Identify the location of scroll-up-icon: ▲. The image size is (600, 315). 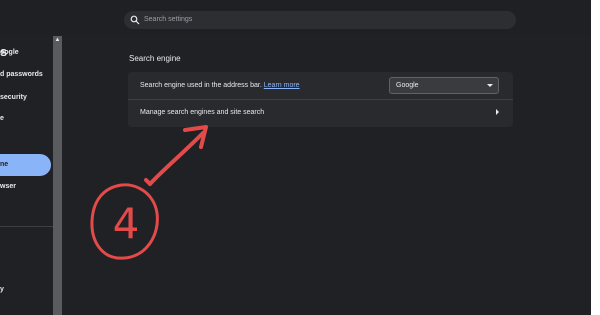
(57, 40).